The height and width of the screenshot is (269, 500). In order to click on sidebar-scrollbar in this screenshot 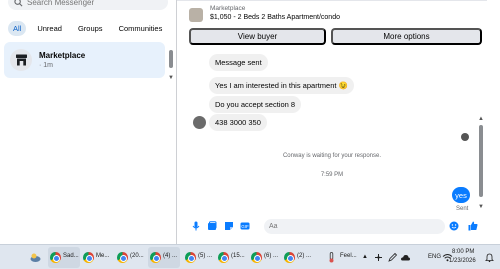, I will do `click(171, 59)`.